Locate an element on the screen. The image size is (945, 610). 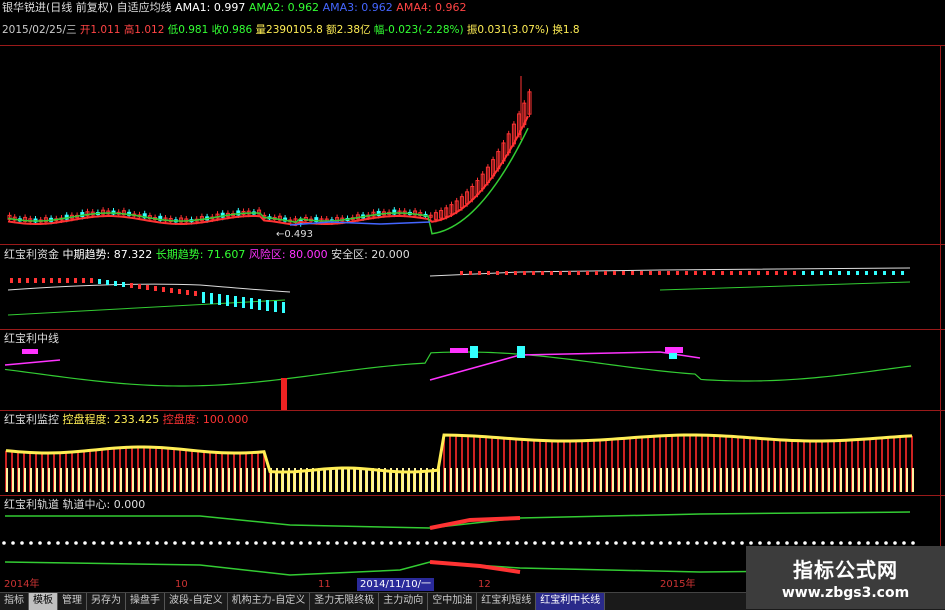
tab-institution-custom: 机构主力-自定义 is located at coordinates (269, 601).